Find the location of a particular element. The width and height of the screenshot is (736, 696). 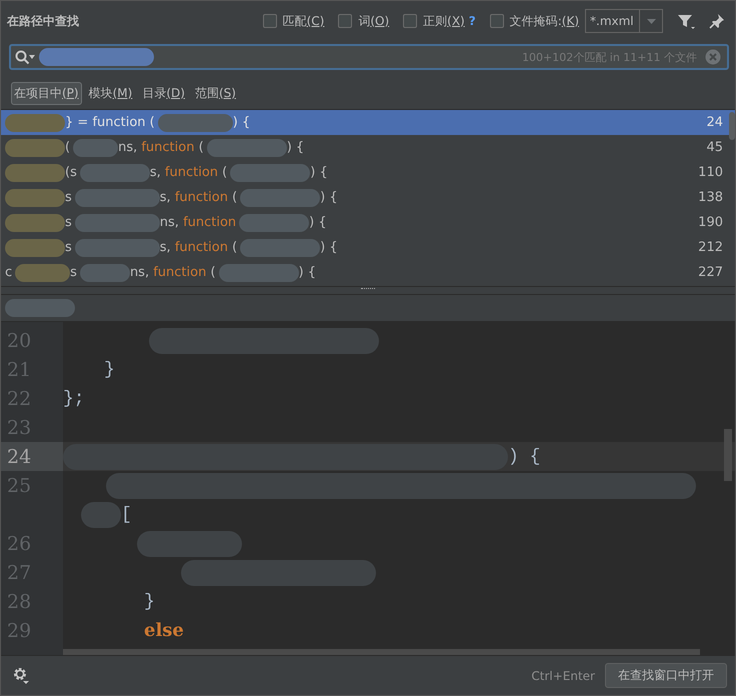

clear-icon is located at coordinates (713, 57).